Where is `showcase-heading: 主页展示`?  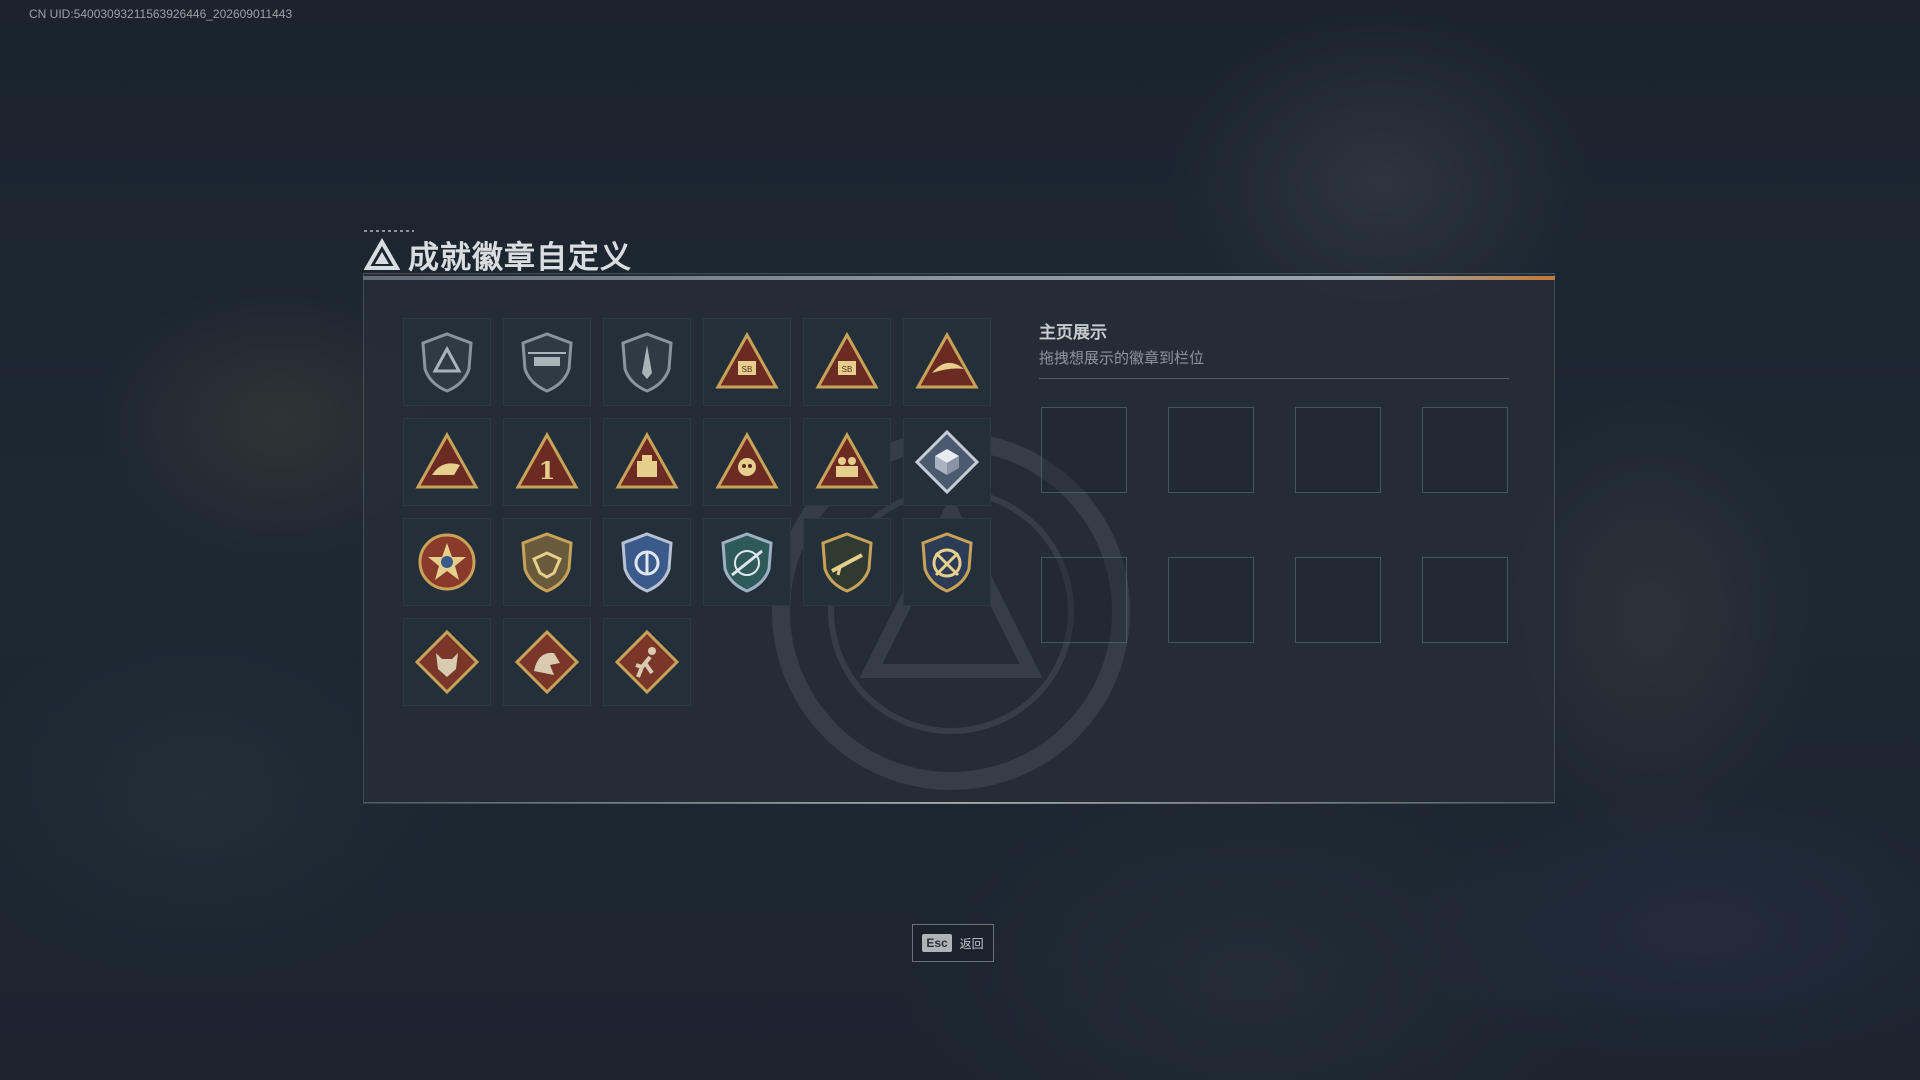 showcase-heading: 主页展示 is located at coordinates (1073, 333).